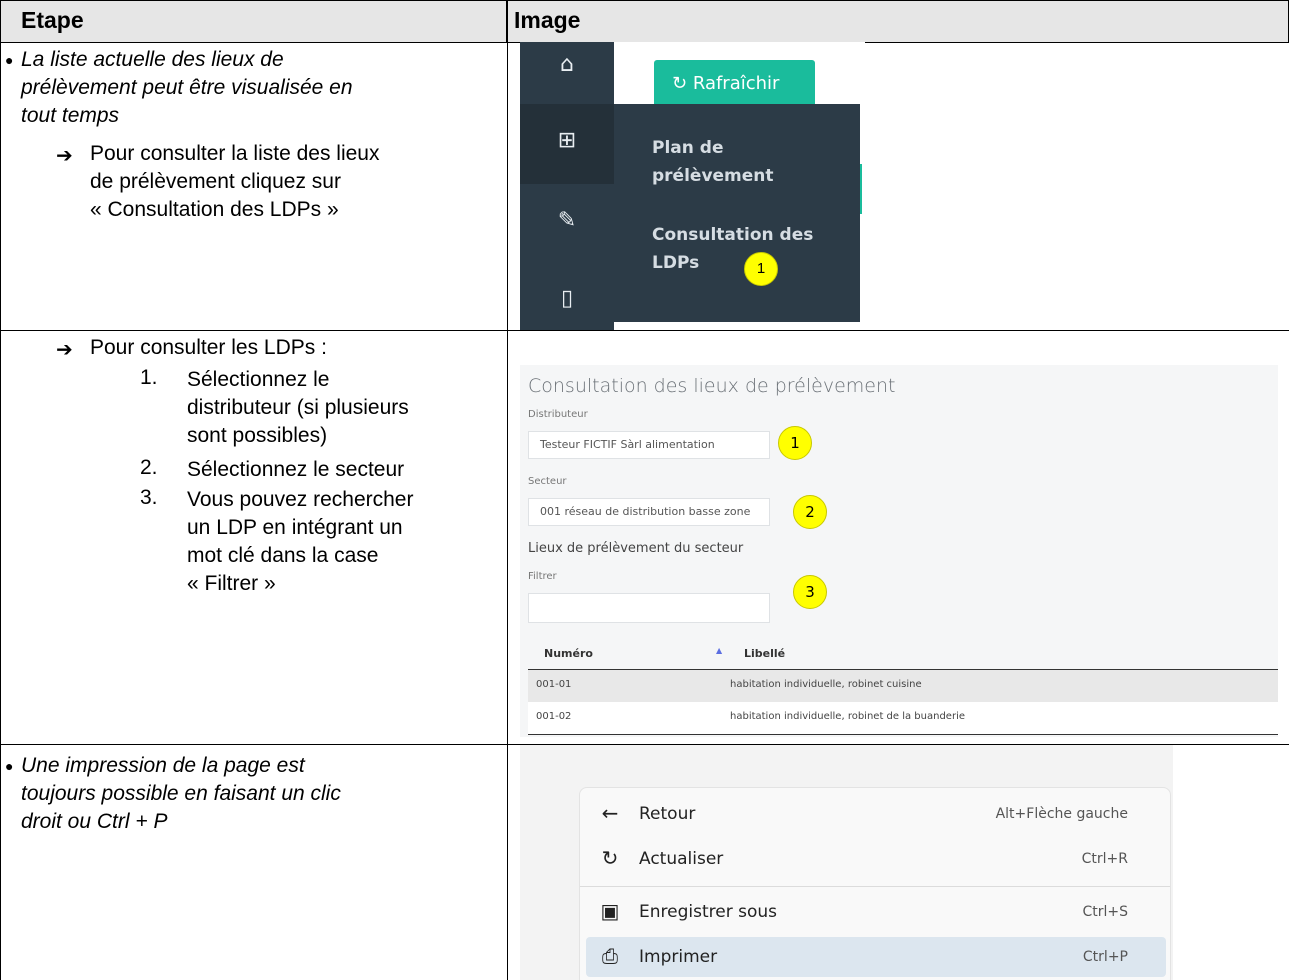 The image size is (1289, 980). Describe the element at coordinates (567, 146) in the screenshot. I see `grid-icon: ⊞` at that location.